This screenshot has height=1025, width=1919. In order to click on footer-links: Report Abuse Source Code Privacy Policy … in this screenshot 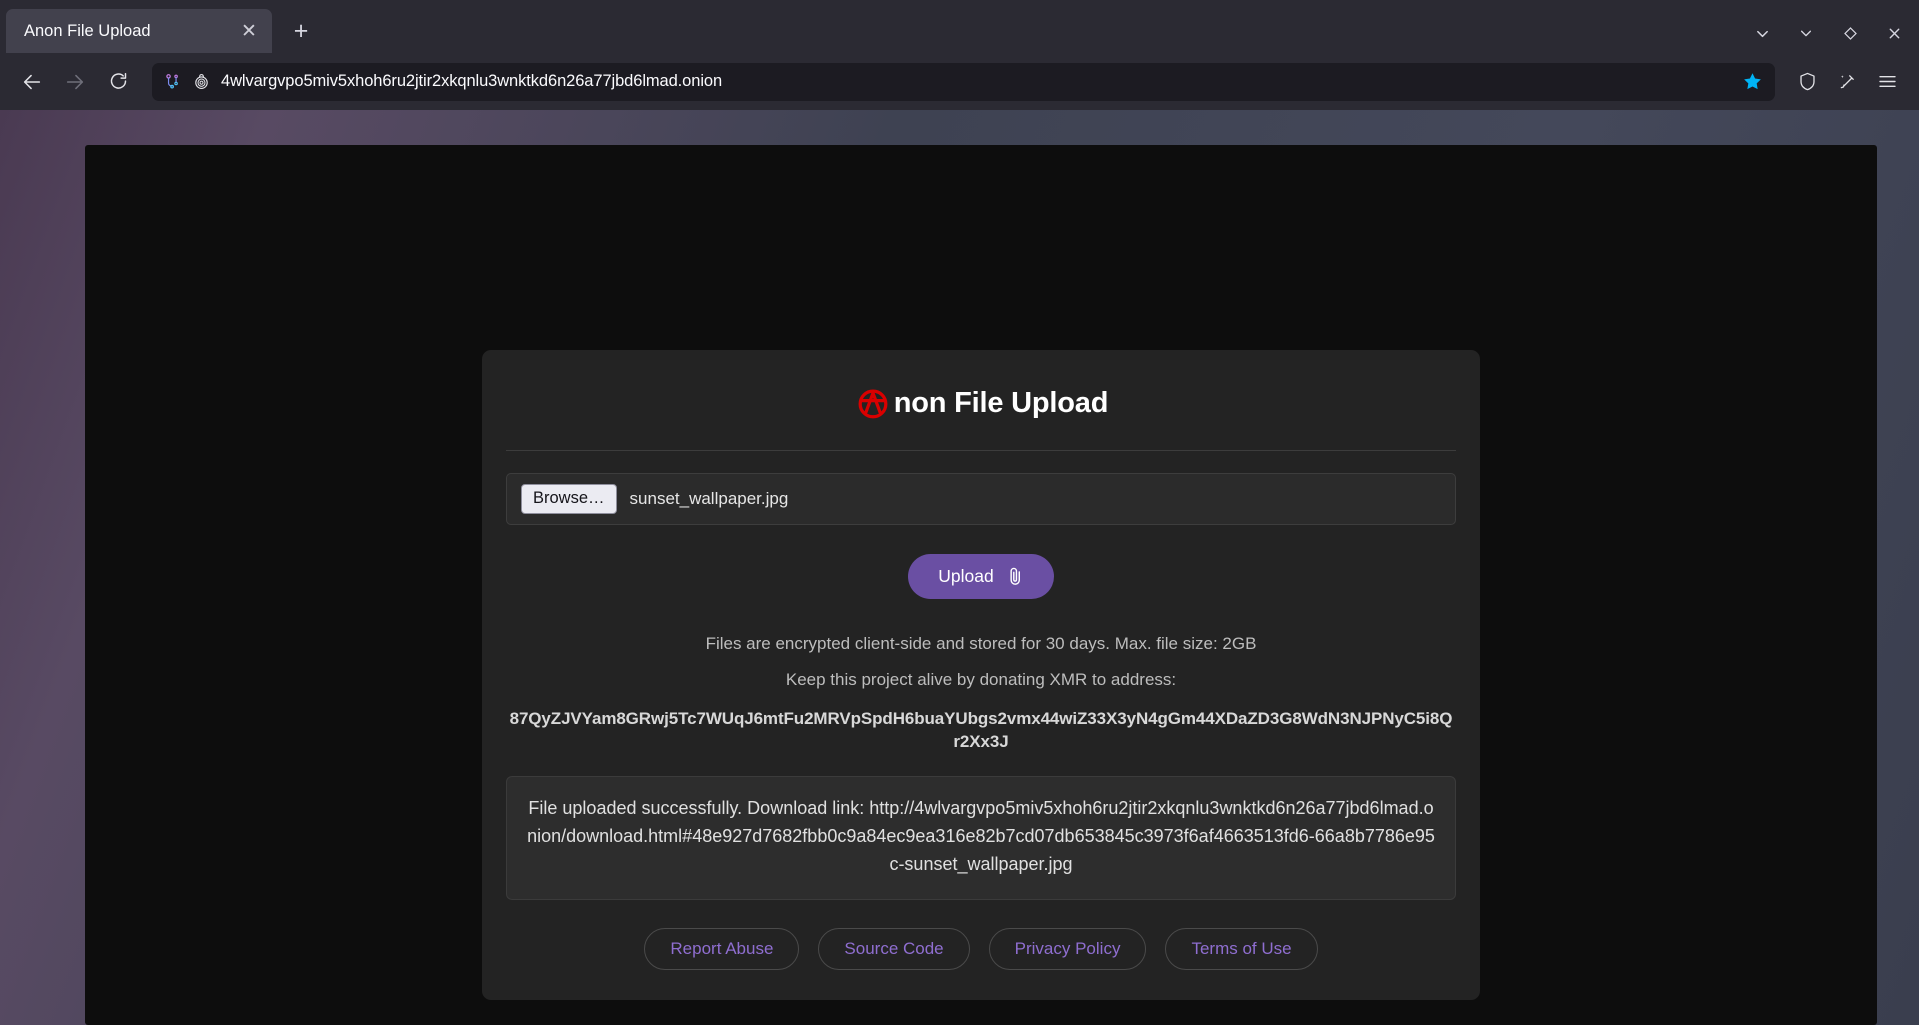, I will do `click(981, 948)`.